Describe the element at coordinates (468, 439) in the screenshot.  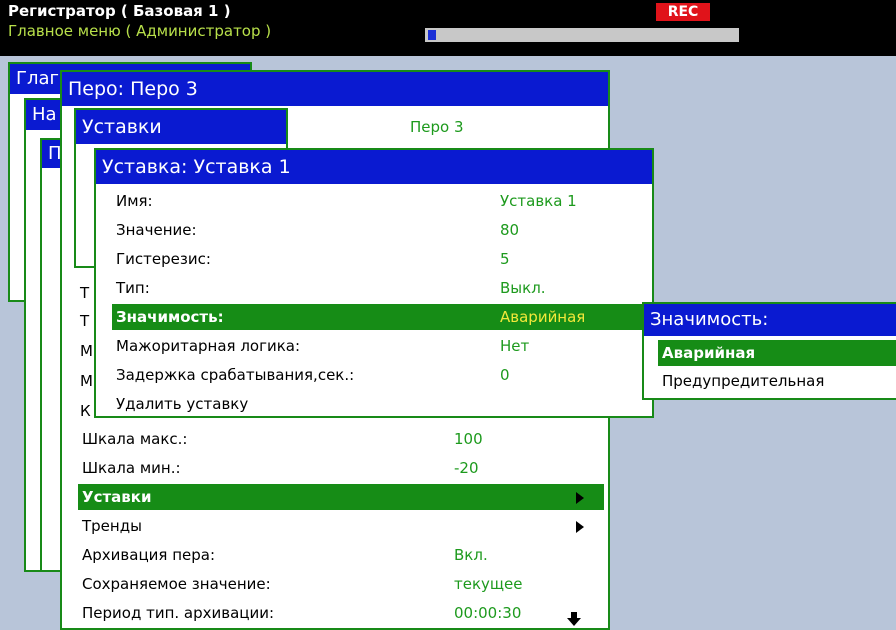
I see `pen-setting-value: 100` at that location.